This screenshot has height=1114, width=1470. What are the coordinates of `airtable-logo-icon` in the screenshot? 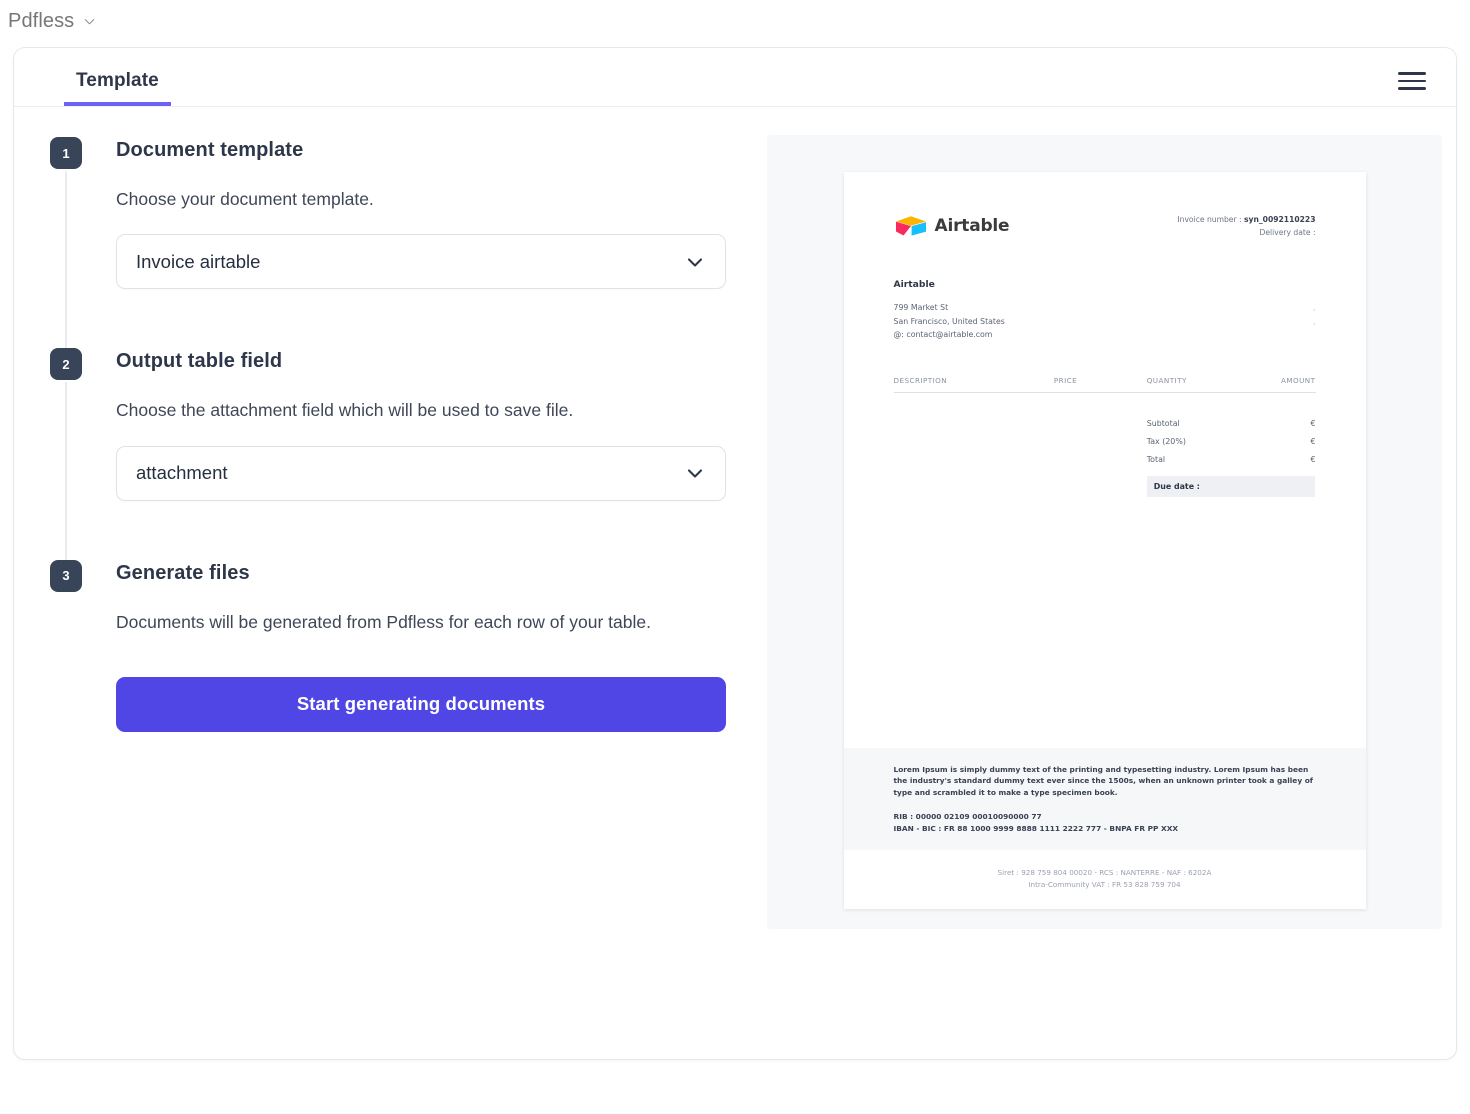 It's located at (911, 226).